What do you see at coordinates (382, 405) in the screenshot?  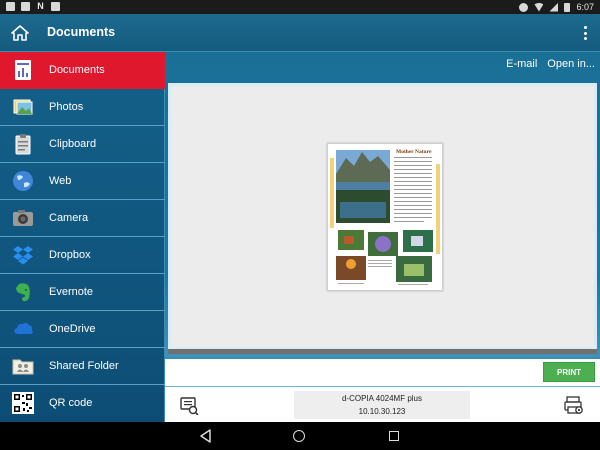 I see `printer-selector: d-COPIA 4024MF plus 10.10.30.123` at bounding box center [382, 405].